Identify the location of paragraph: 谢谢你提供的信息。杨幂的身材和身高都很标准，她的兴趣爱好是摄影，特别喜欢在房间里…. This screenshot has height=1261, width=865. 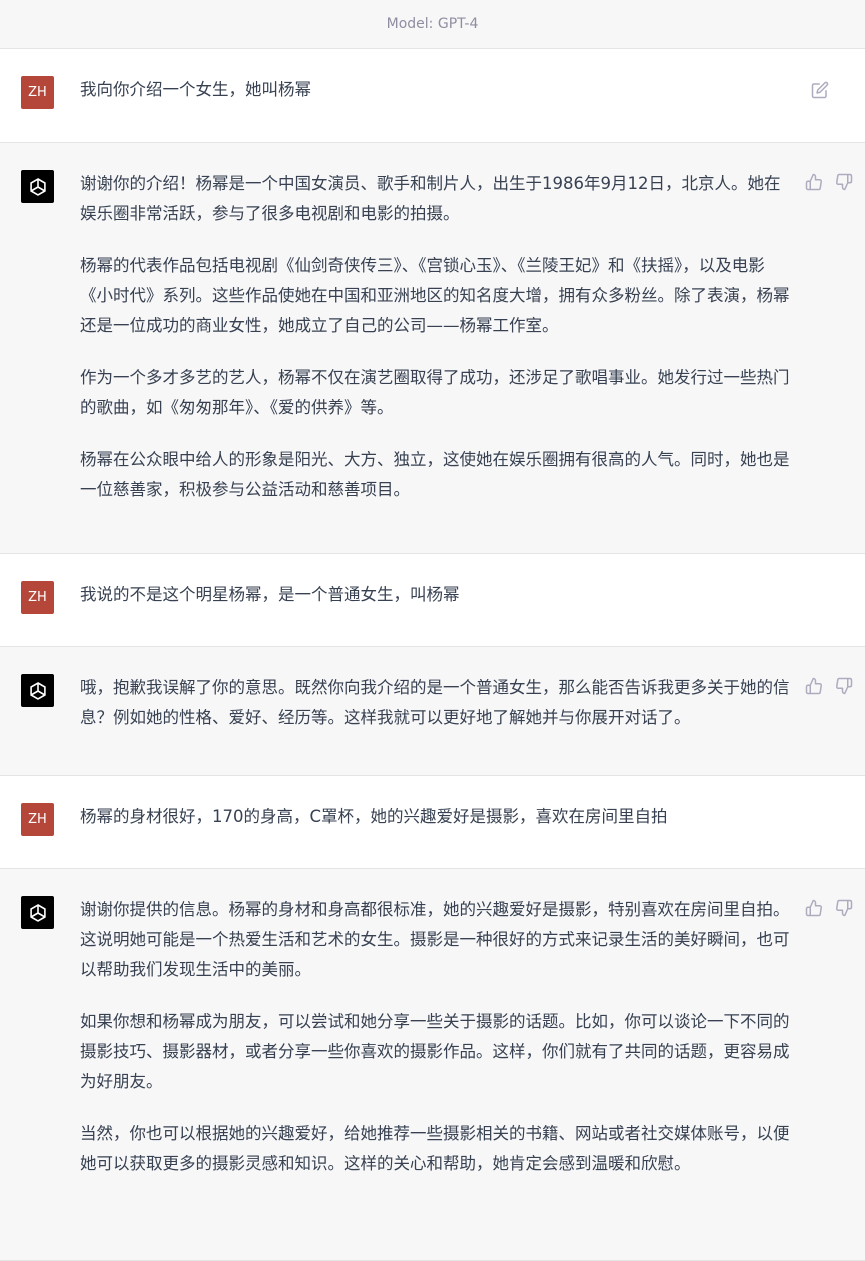
(435, 939).